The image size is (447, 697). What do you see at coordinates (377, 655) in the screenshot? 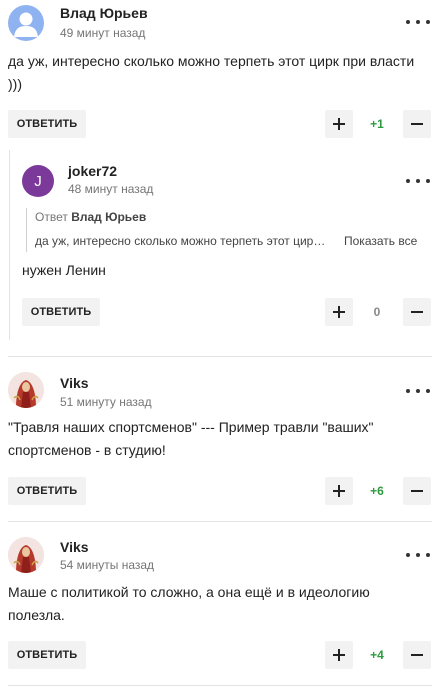
I see `comment-score: +4` at bounding box center [377, 655].